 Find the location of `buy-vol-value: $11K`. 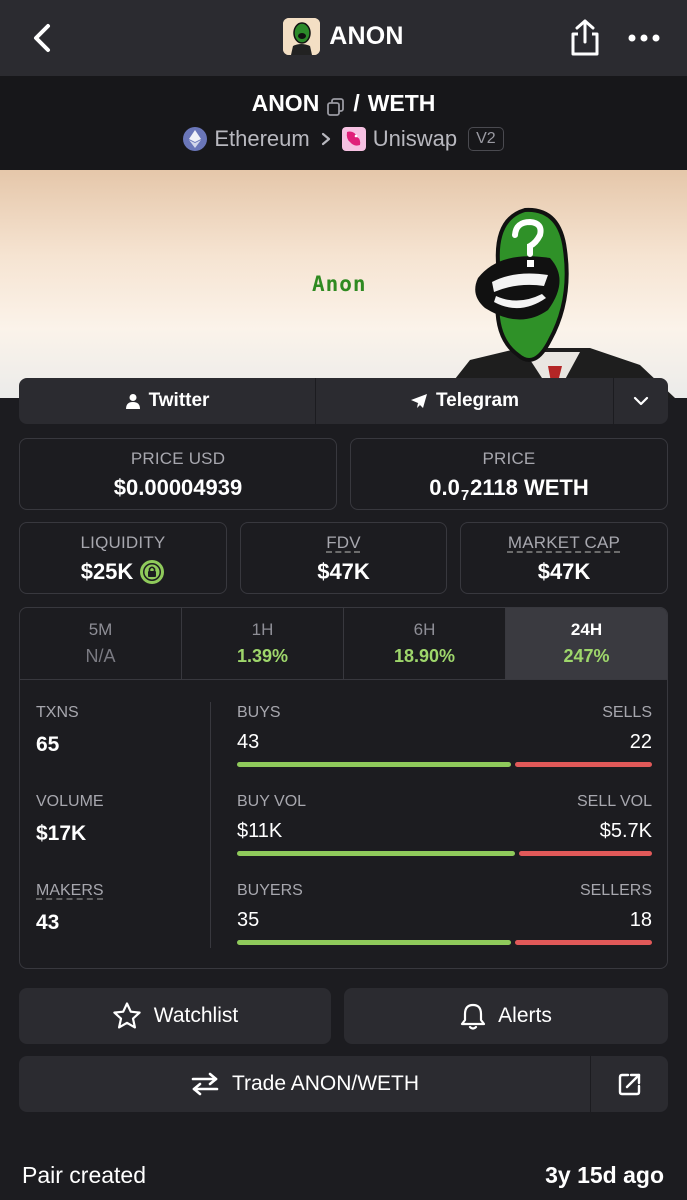

buy-vol-value: $11K is located at coordinates (260, 831).